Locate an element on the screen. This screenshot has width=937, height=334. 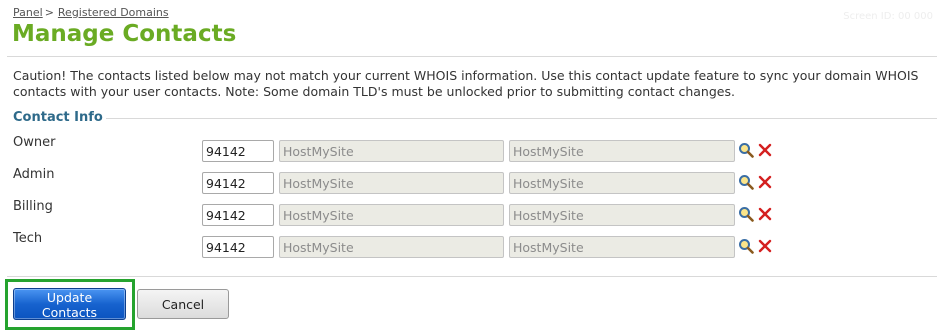
billing-name-field is located at coordinates (391, 215).